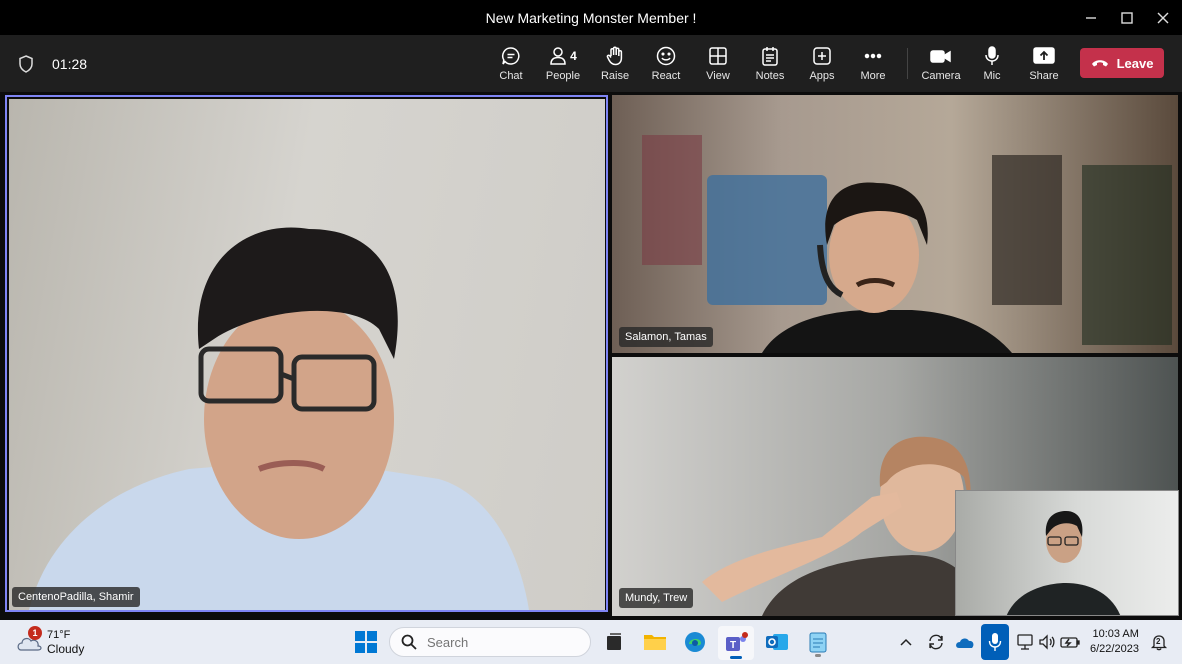 This screenshot has width=1182, height=664. Describe the element at coordinates (873, 75) in the screenshot. I see `more-label: More` at that location.